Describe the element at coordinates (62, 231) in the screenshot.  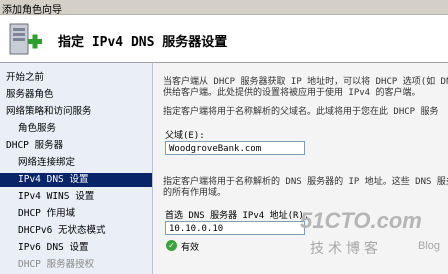
I see `sidebar-item-dhcpv6-stateless: DHCPv6 无状态模式` at that location.